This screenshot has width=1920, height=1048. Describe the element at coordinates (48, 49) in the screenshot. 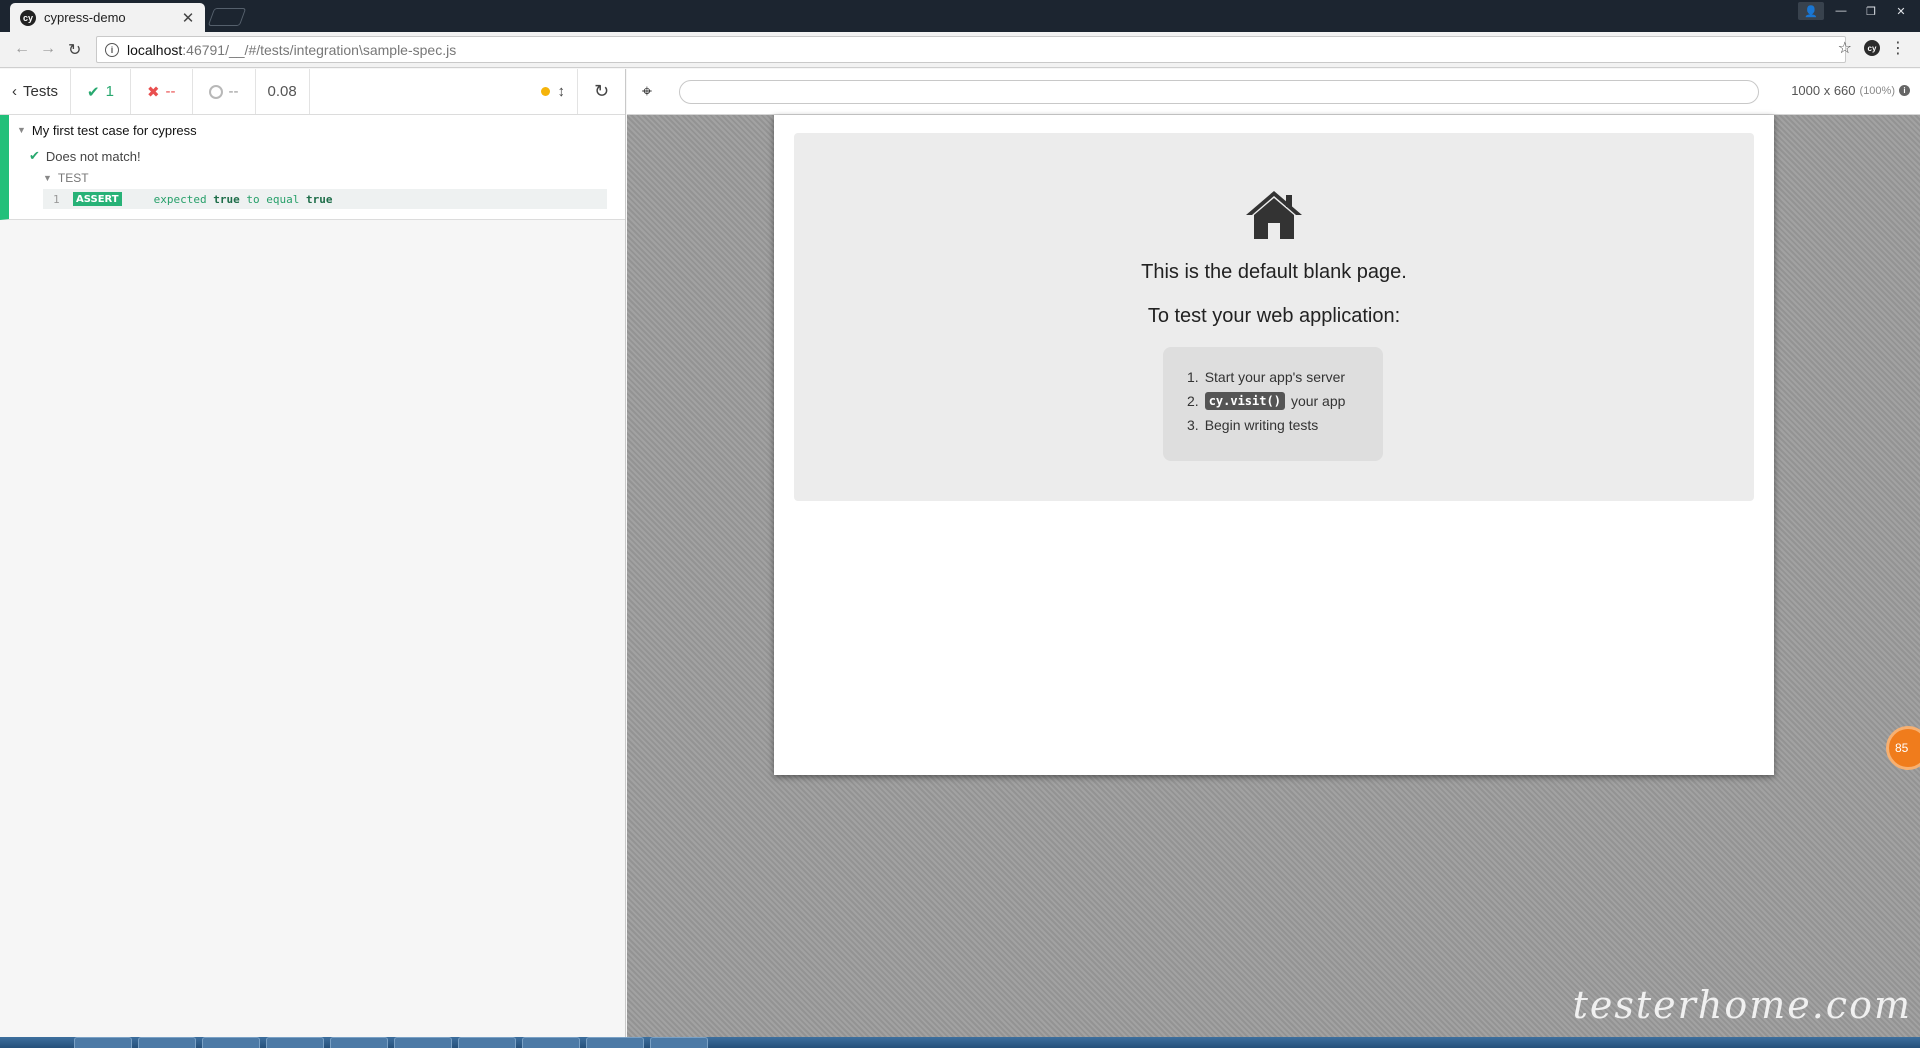

I see `forward-arrow-icon: →` at that location.